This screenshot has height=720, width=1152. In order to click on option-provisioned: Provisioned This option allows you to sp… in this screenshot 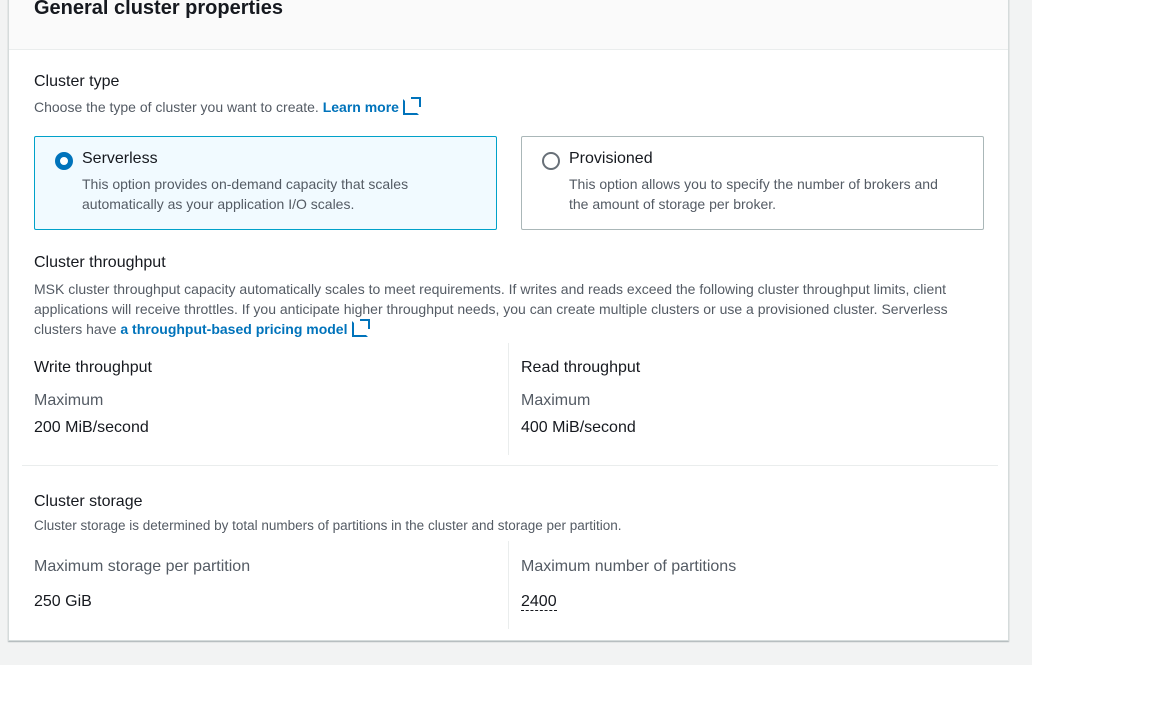, I will do `click(752, 183)`.